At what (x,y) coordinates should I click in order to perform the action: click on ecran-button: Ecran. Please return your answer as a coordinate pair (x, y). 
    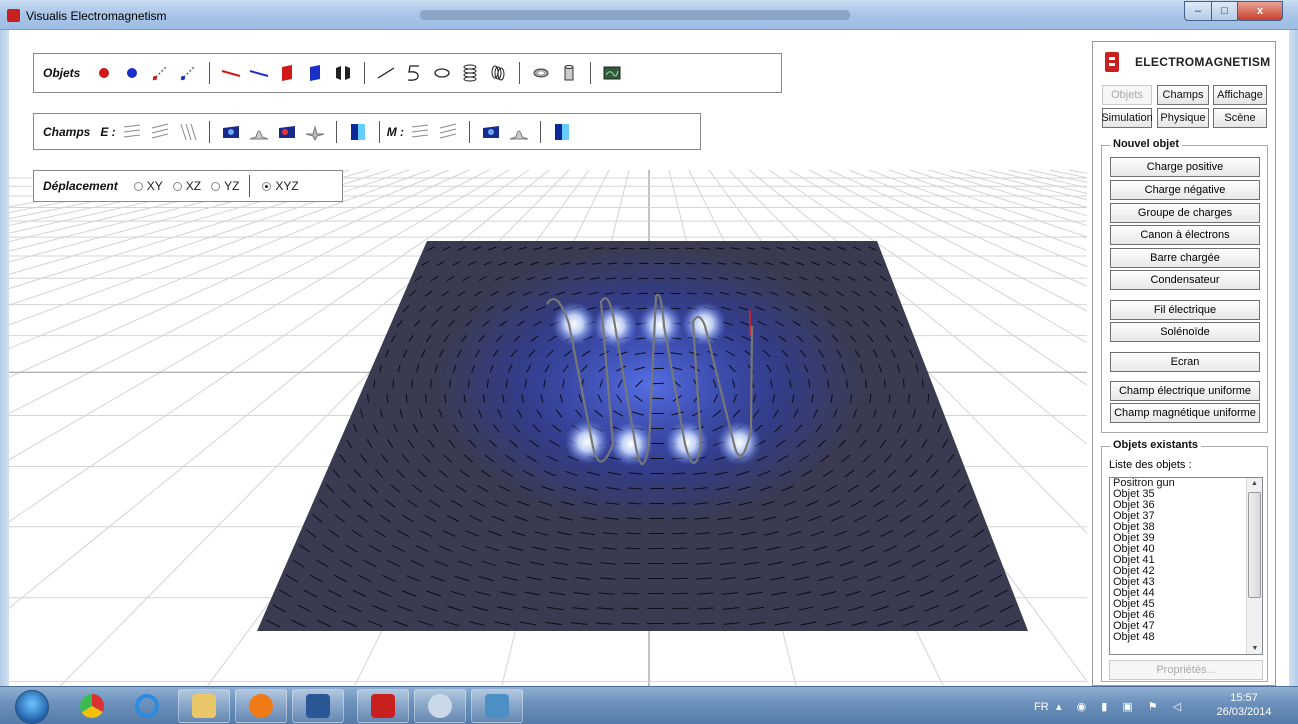
    Looking at the image, I should click on (1185, 362).